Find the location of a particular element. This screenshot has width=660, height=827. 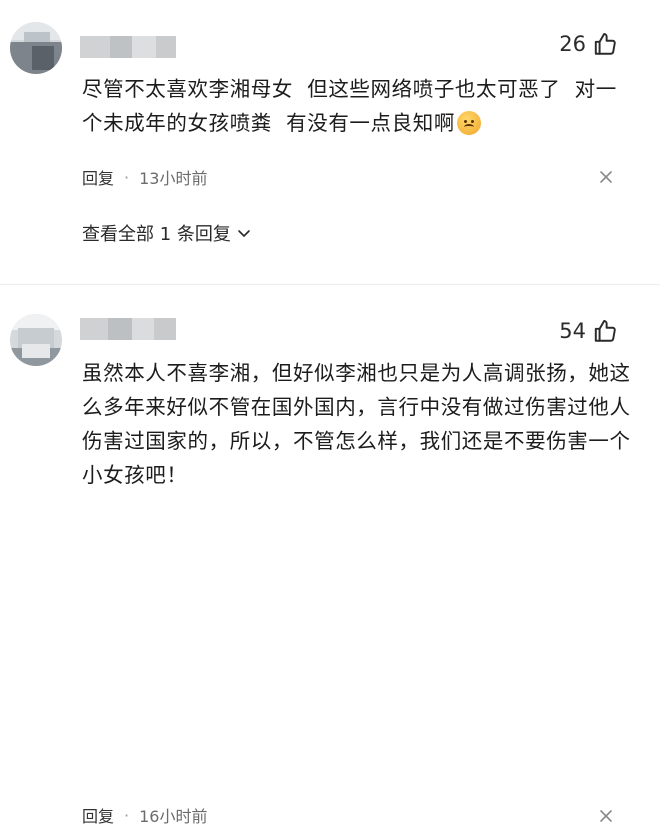

comment-meta: 回复 · 16小时前 is located at coordinates (144, 815).